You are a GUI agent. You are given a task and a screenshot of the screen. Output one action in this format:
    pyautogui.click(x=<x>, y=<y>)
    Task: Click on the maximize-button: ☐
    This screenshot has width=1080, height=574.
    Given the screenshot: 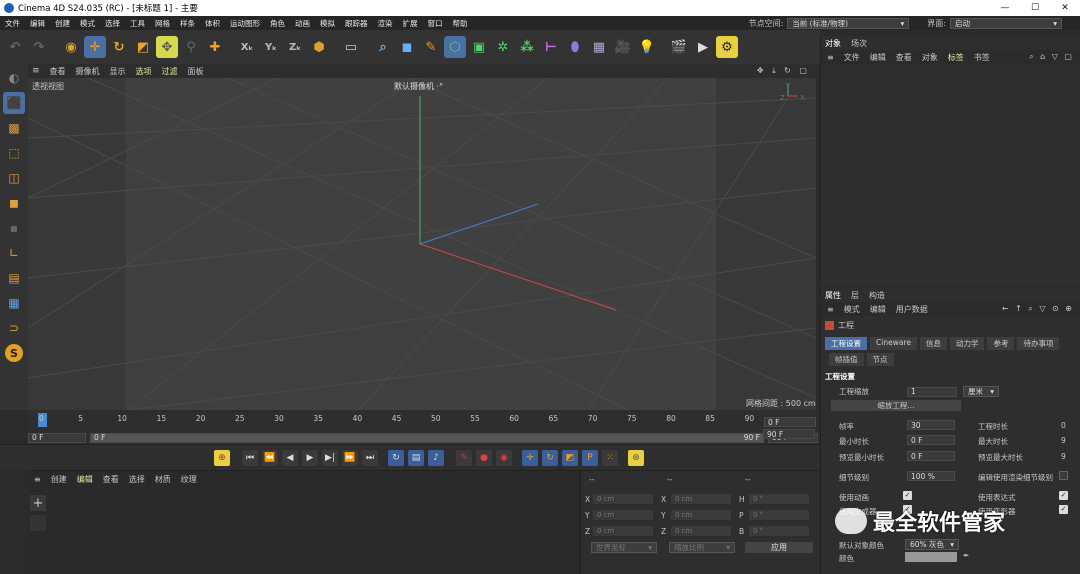 What is the action you would take?
    pyautogui.click(x=1035, y=8)
    